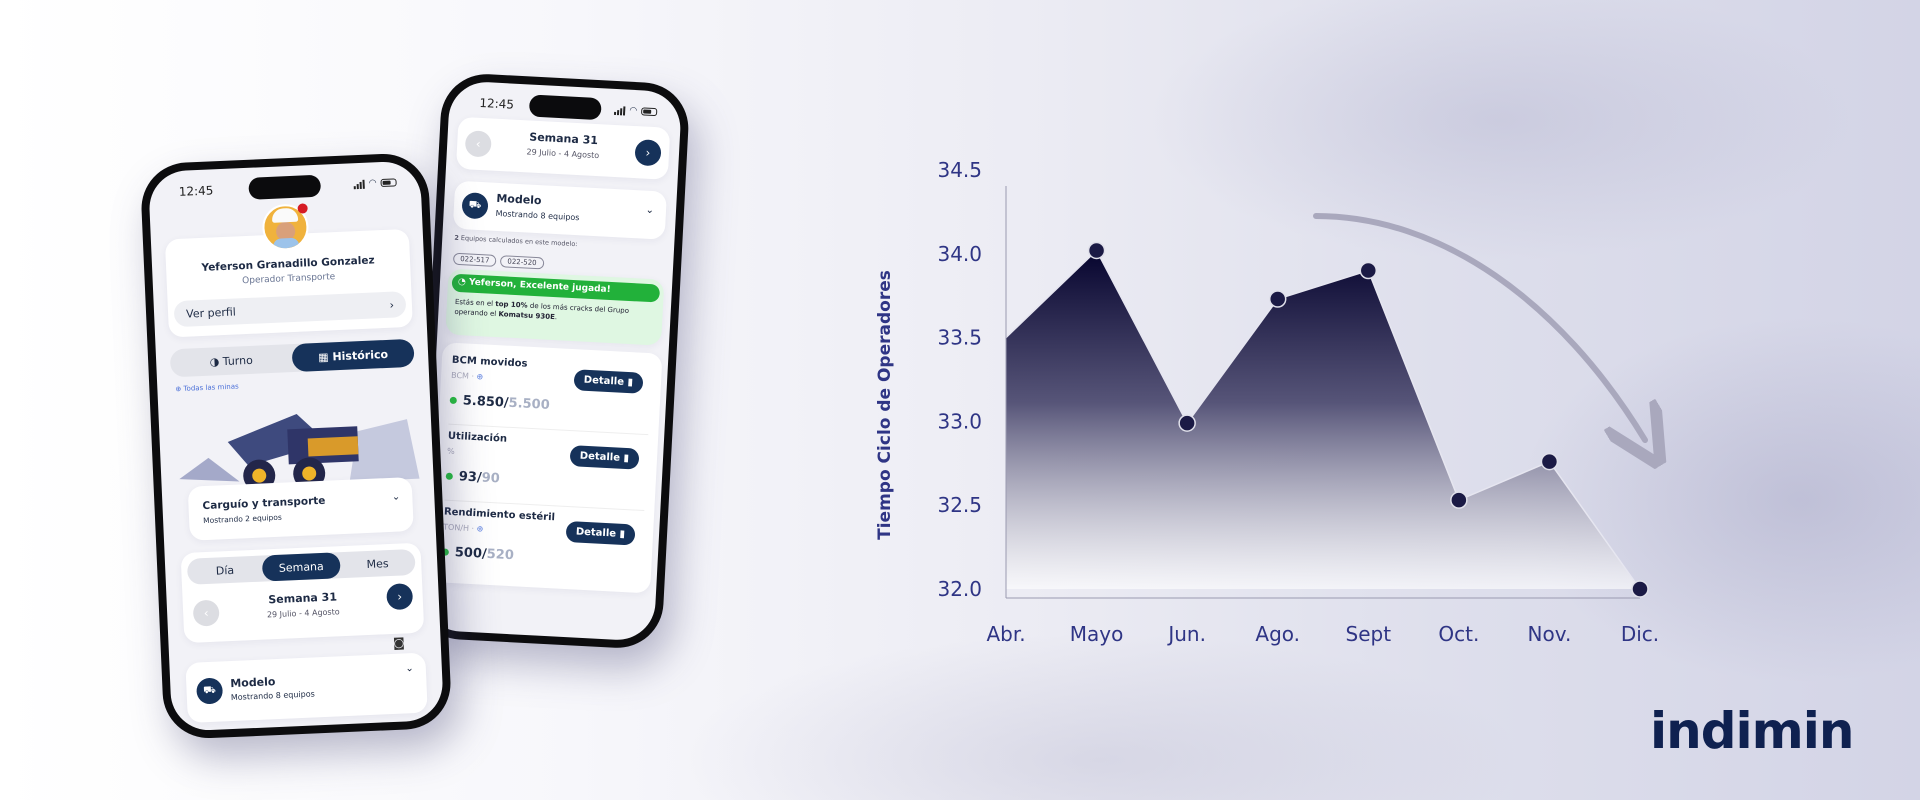 Image resolution: width=1920 pixels, height=800 pixels. I want to click on x-tick-label: Mayo, so click(1097, 634).